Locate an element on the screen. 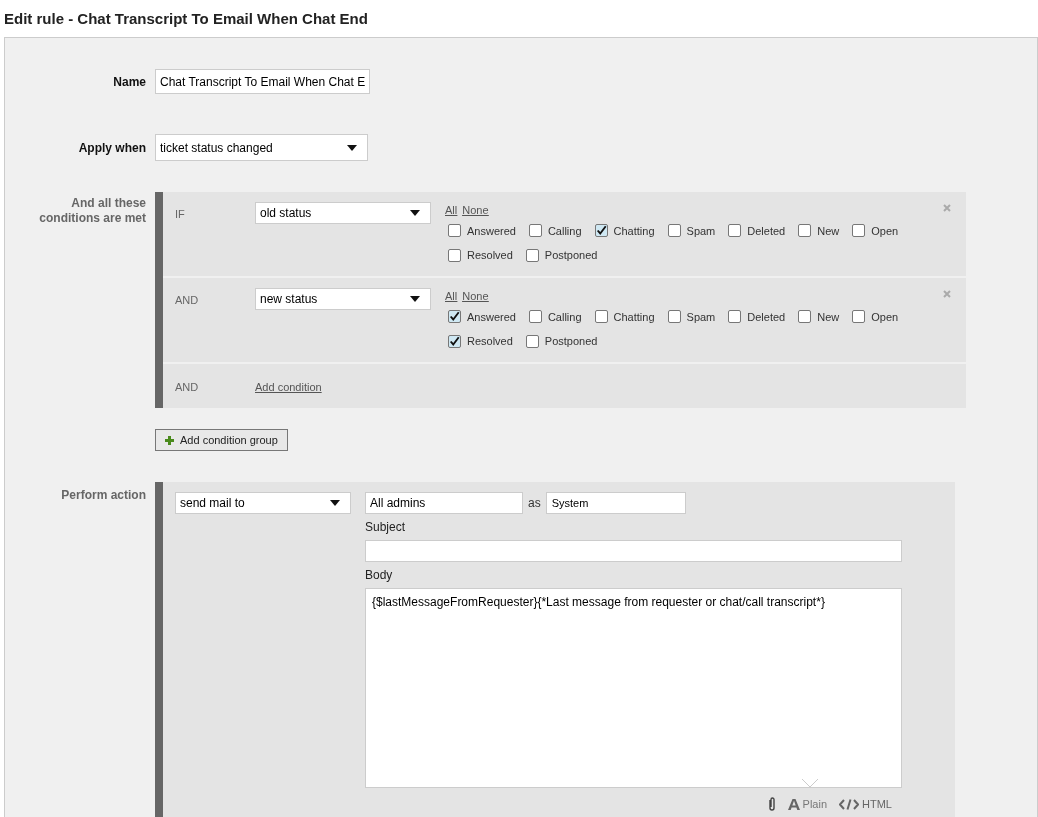 Image resolution: width=1038 pixels, height=817 pixels. name-input: Chat Transcript To Email When Chat E is located at coordinates (262, 81).